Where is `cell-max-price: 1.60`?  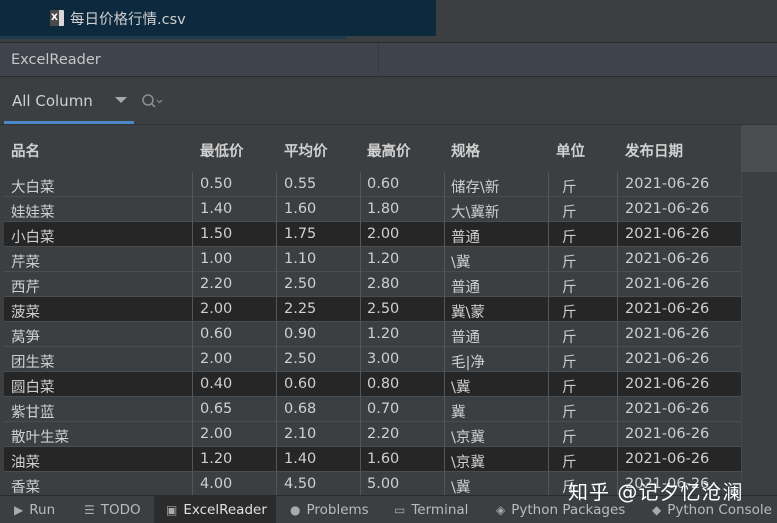 cell-max-price: 1.60 is located at coordinates (383, 459).